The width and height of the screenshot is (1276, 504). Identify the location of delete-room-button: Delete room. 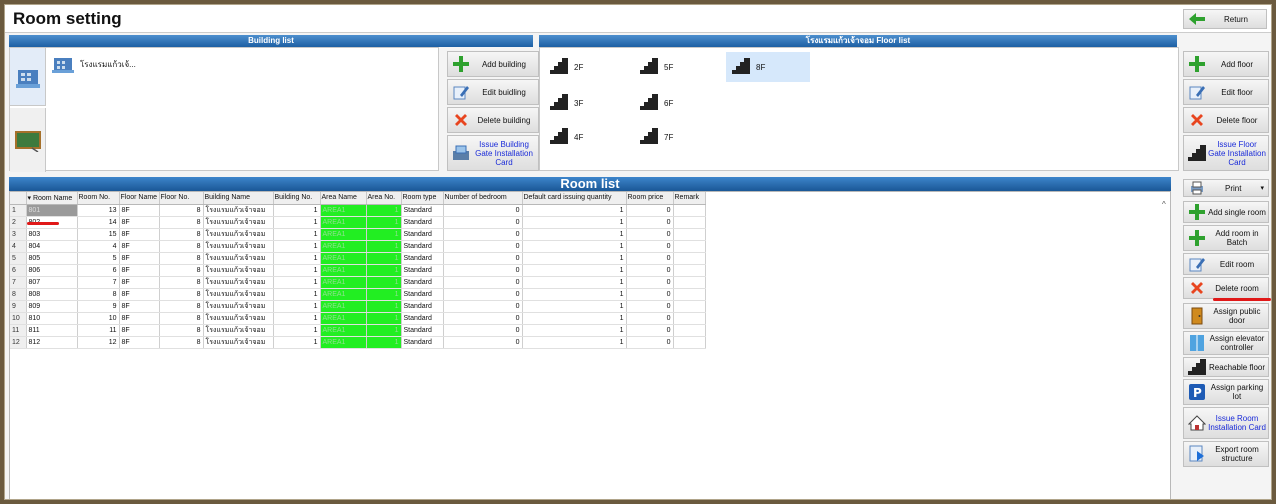
(1226, 288).